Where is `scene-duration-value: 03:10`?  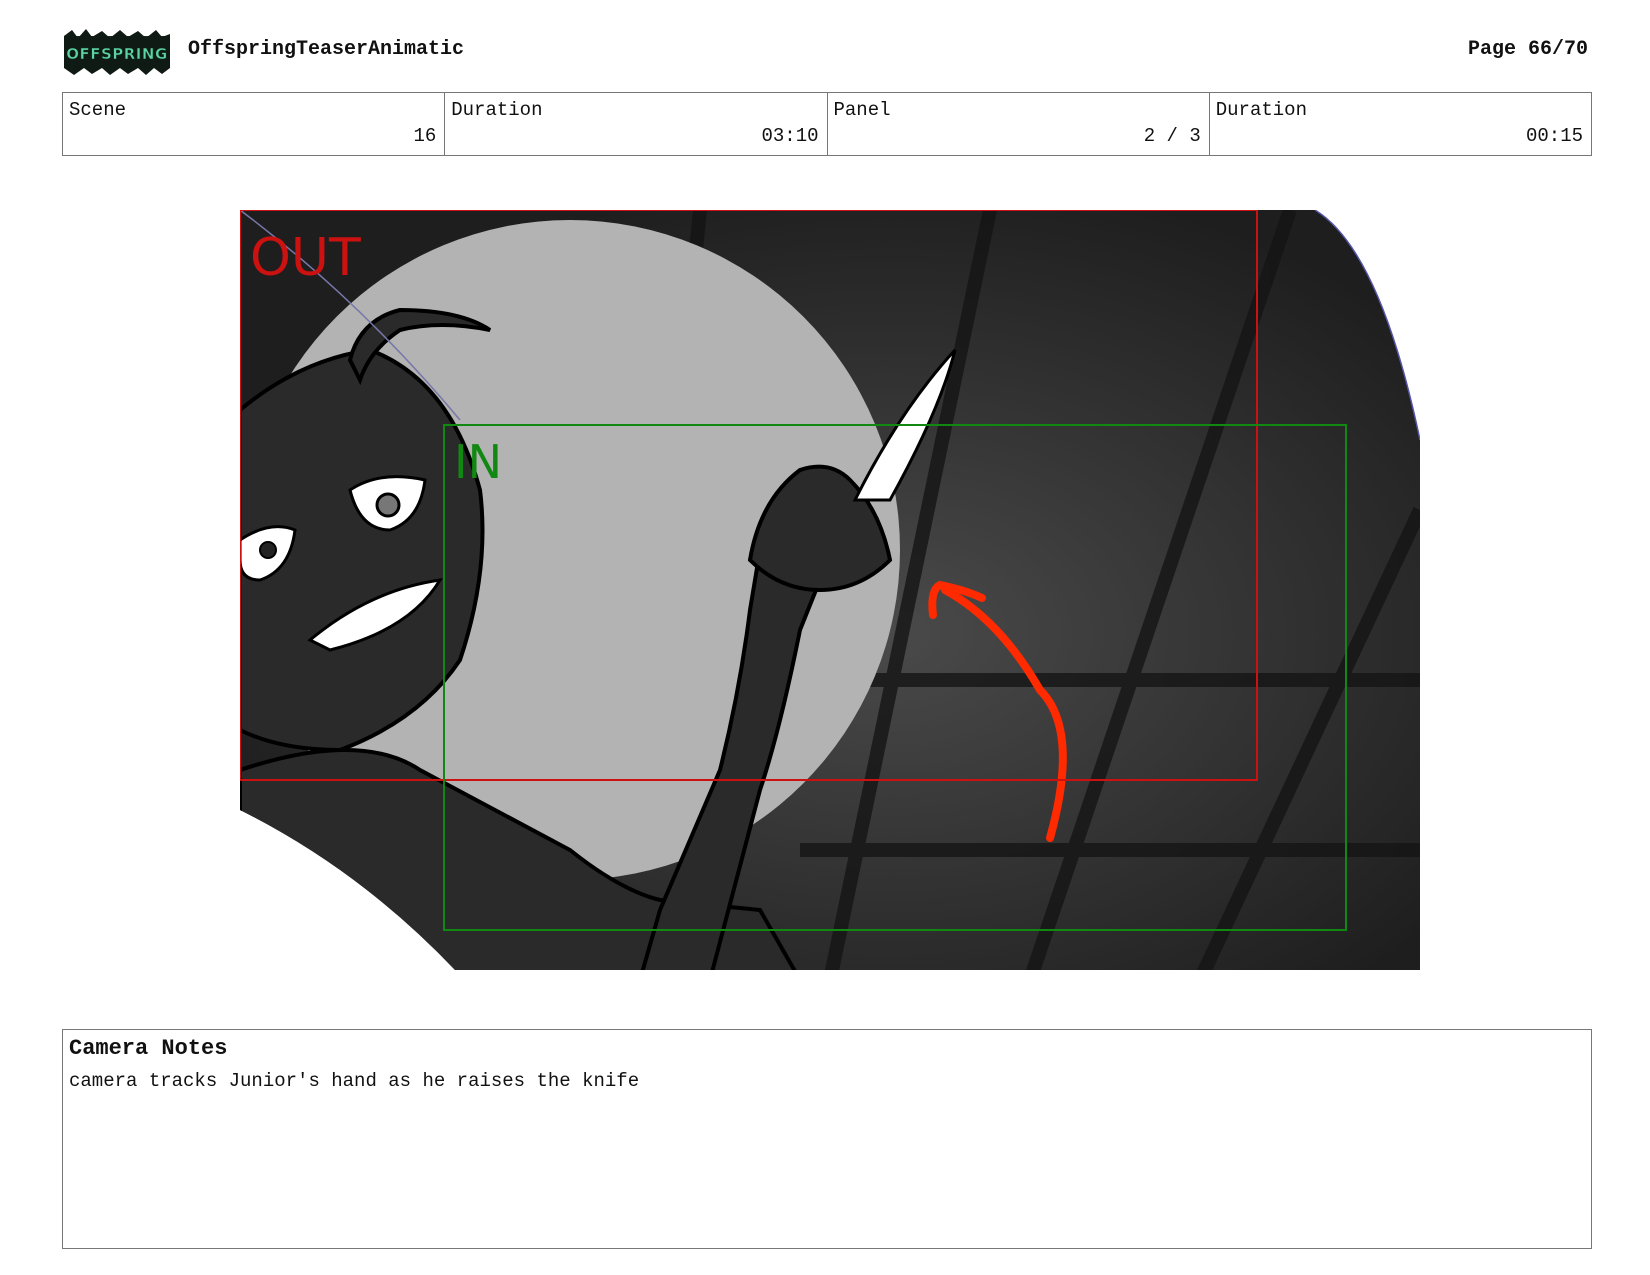
scene-duration-value: 03:10 is located at coordinates (790, 136).